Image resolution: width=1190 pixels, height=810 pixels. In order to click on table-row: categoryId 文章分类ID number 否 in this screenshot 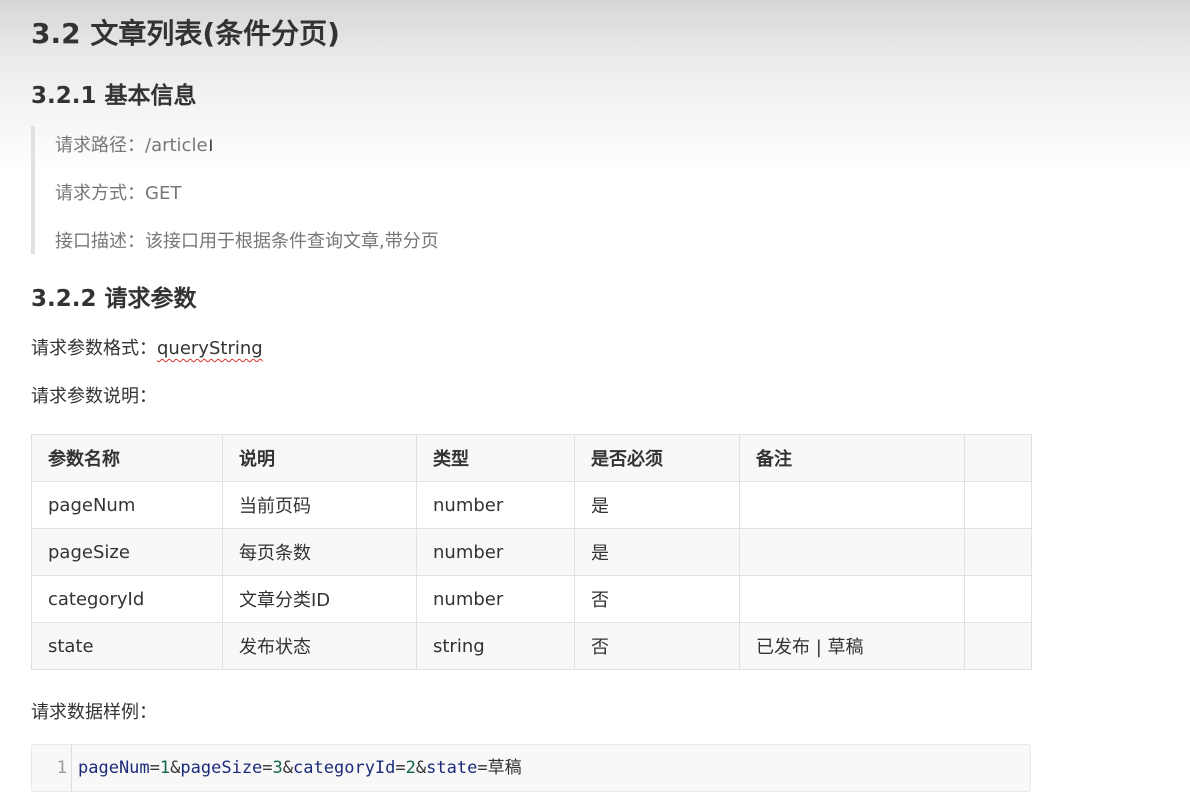, I will do `click(531, 599)`.